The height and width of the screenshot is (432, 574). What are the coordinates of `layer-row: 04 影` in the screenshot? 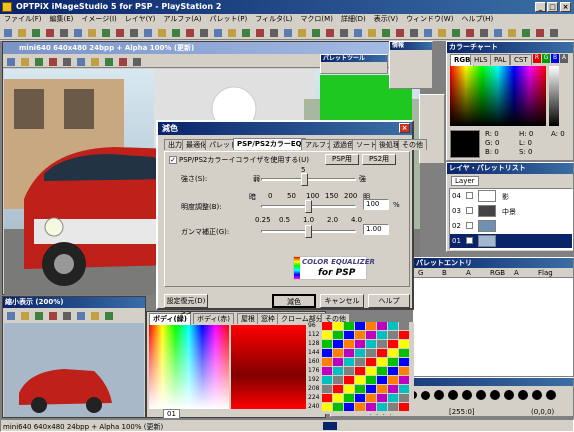 It's located at (511, 196).